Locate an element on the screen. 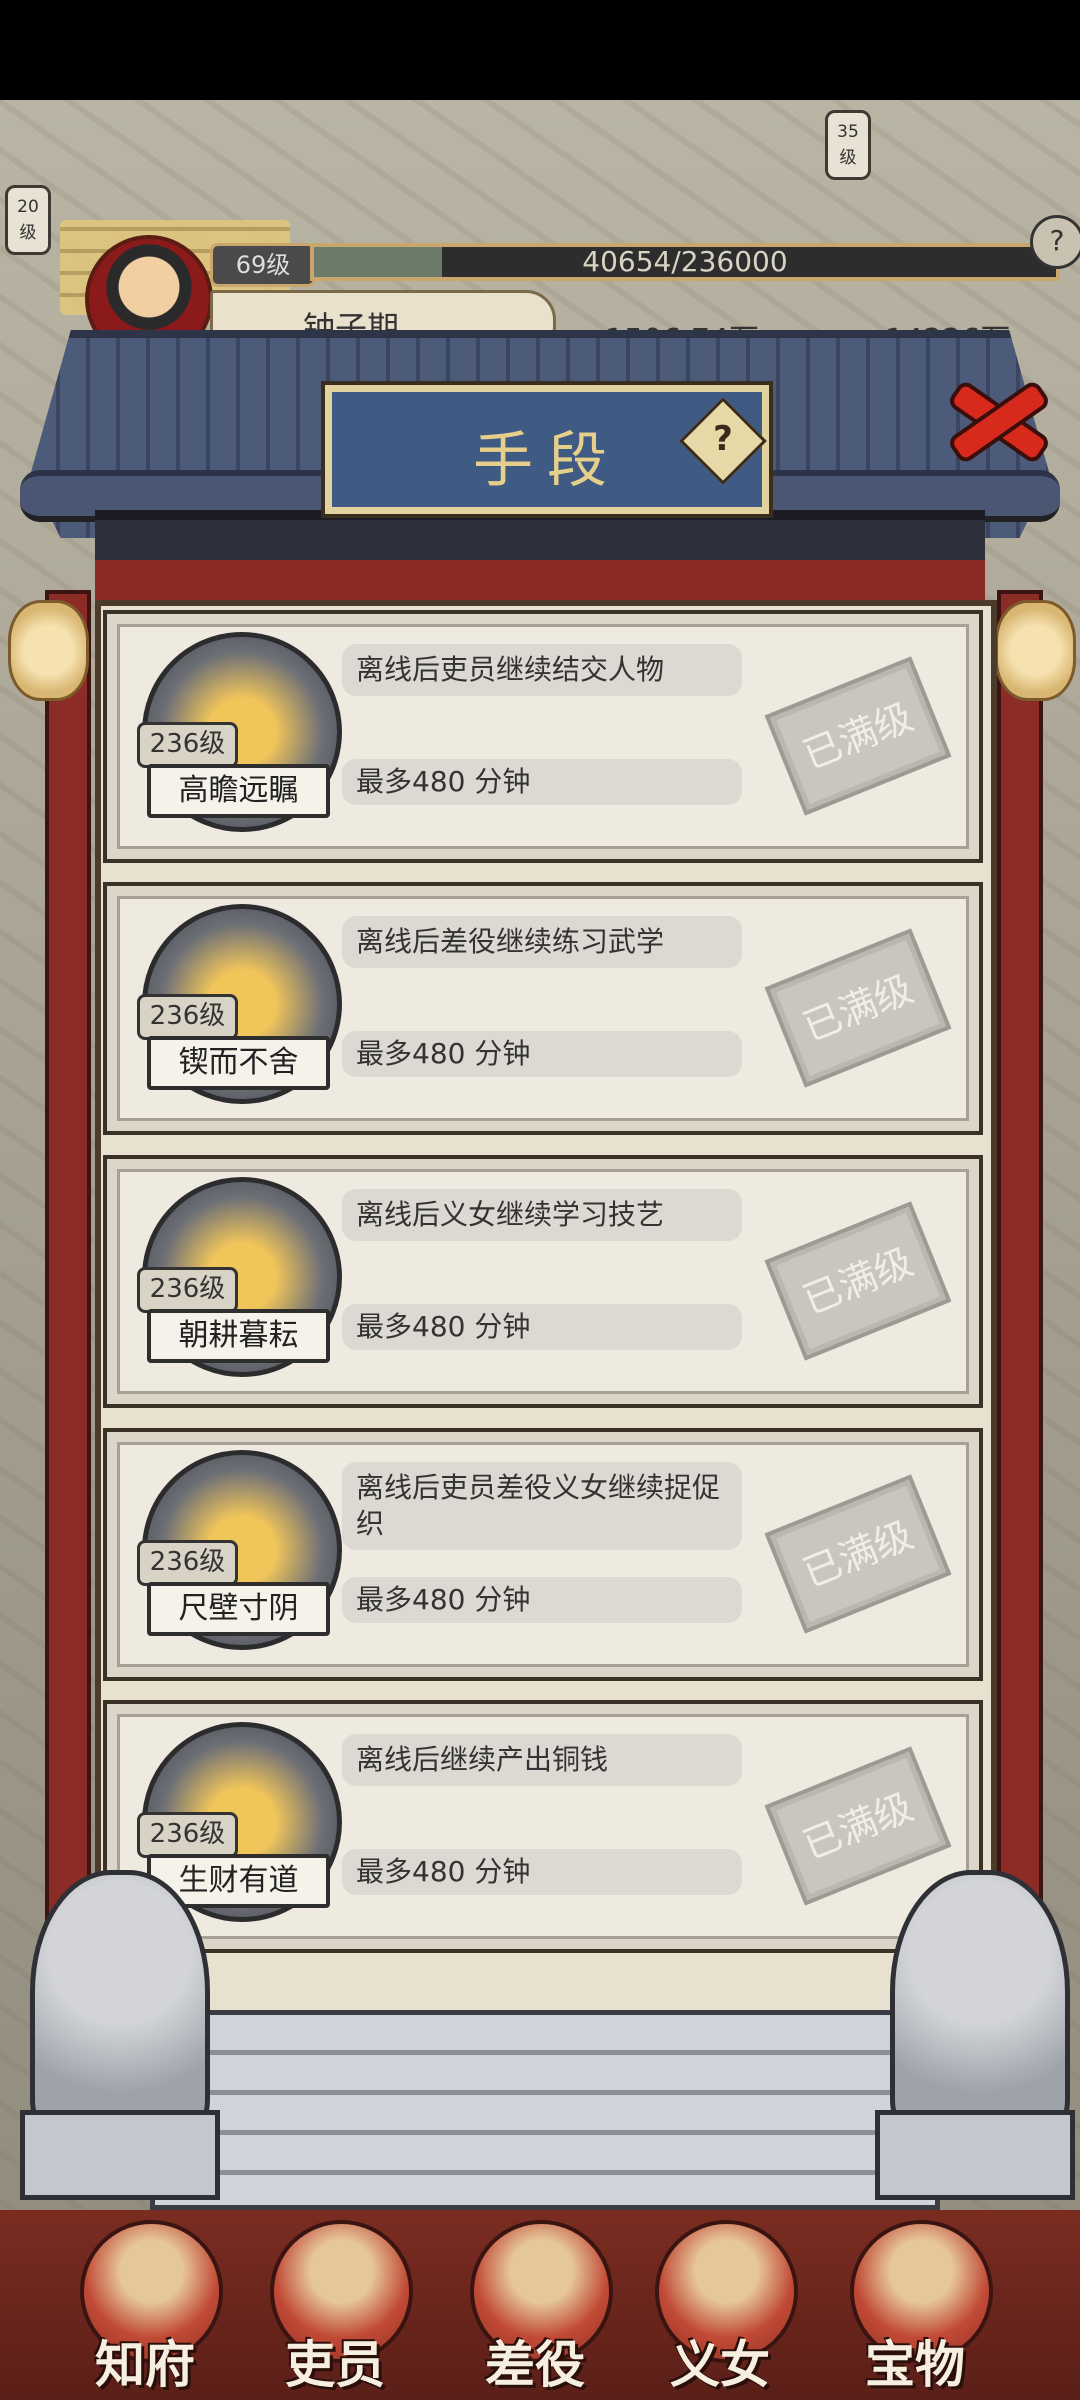 This screenshot has height=2400, width=1080. stone-lion-right is located at coordinates (980, 2005).